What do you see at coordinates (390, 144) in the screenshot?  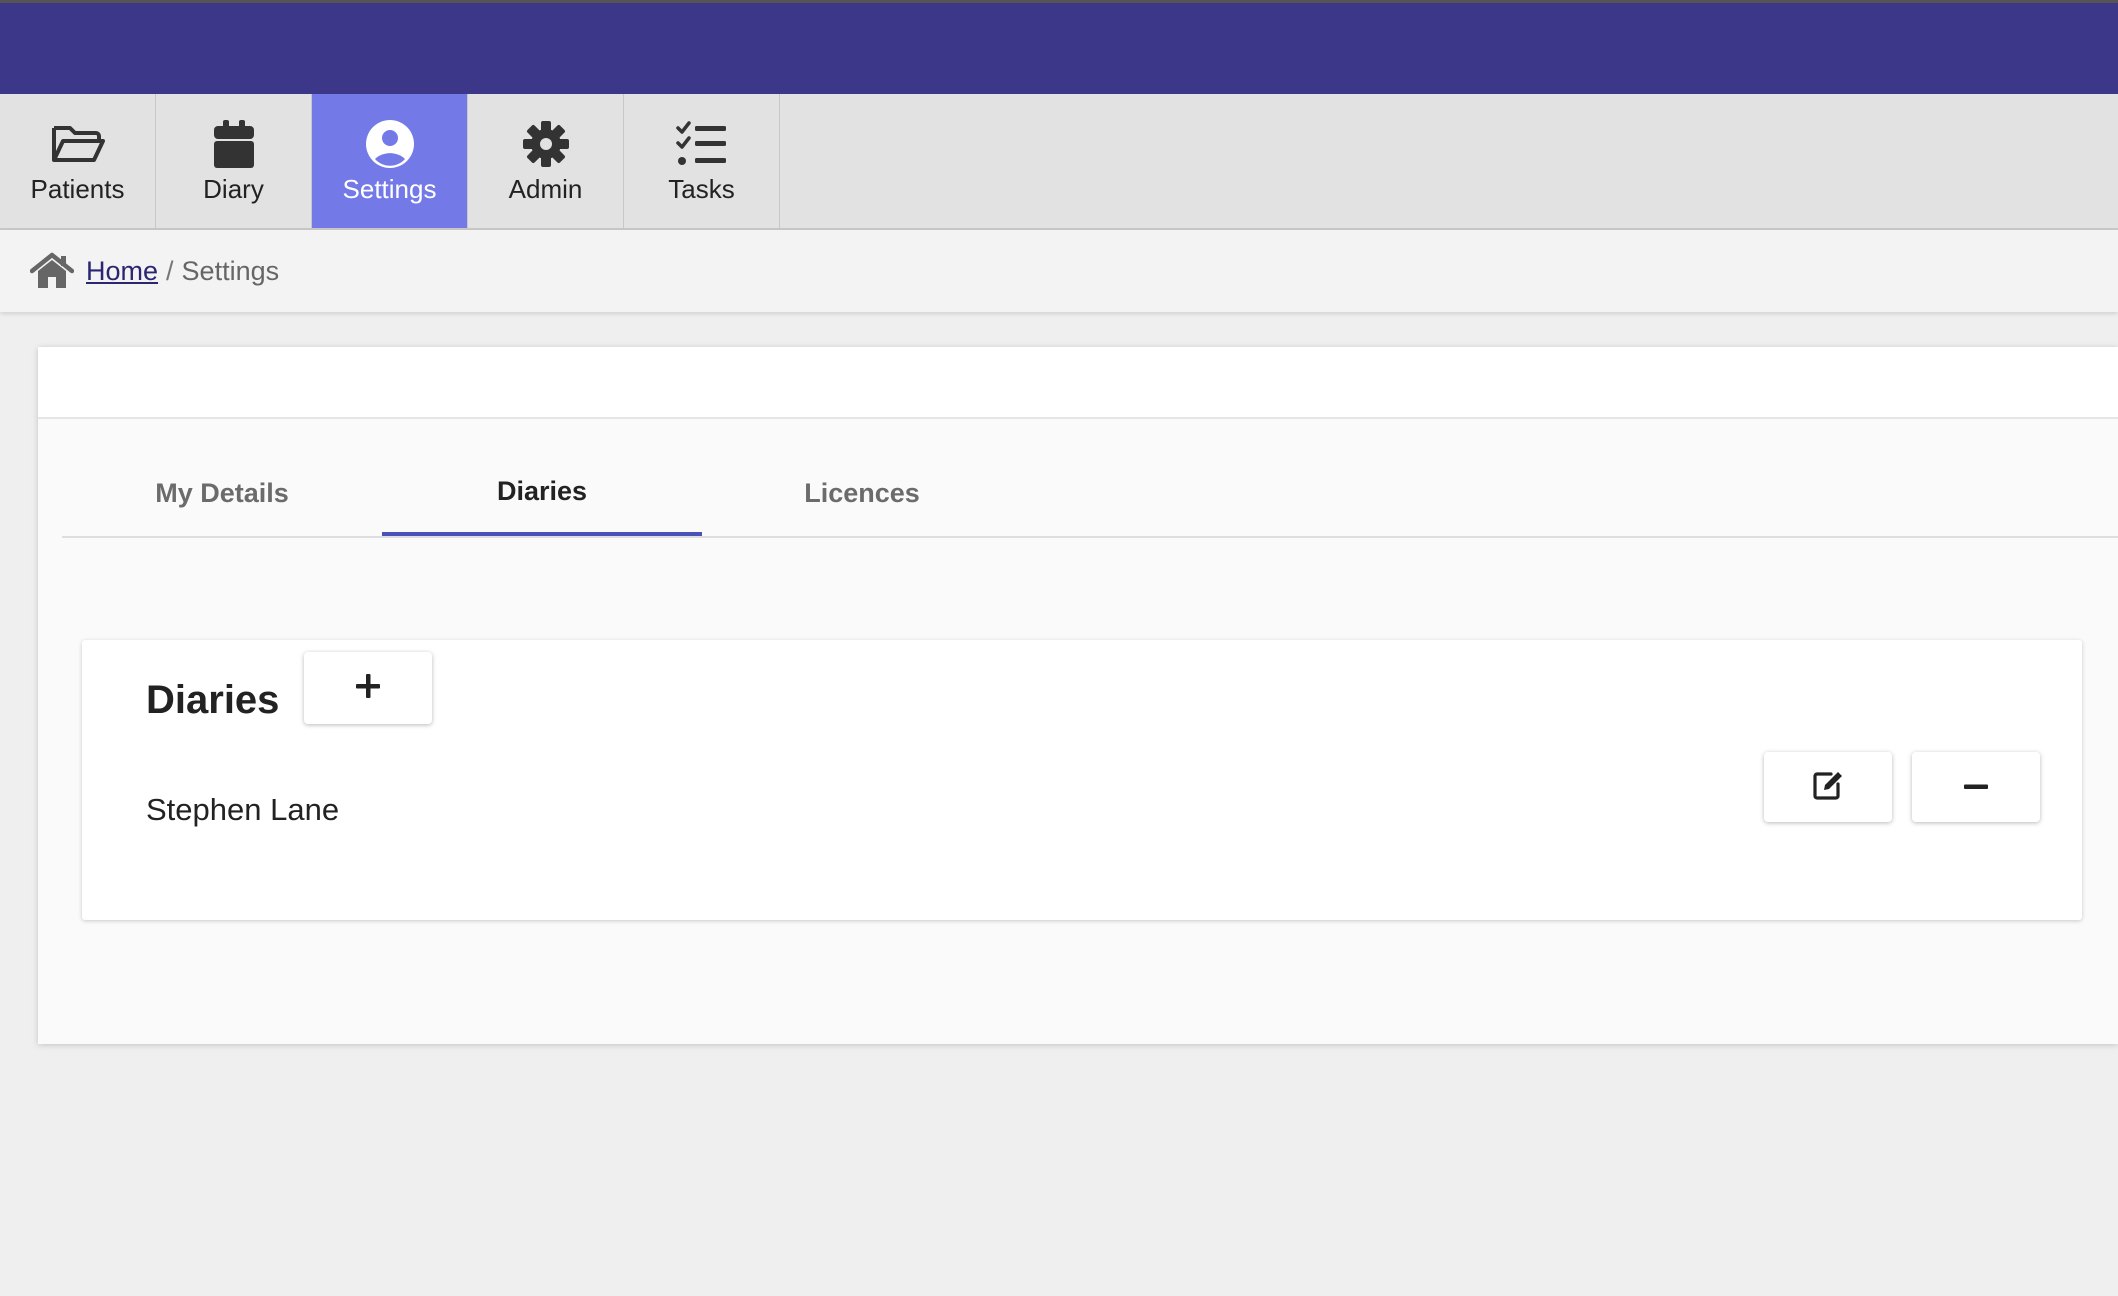 I see `user-circle-icon` at bounding box center [390, 144].